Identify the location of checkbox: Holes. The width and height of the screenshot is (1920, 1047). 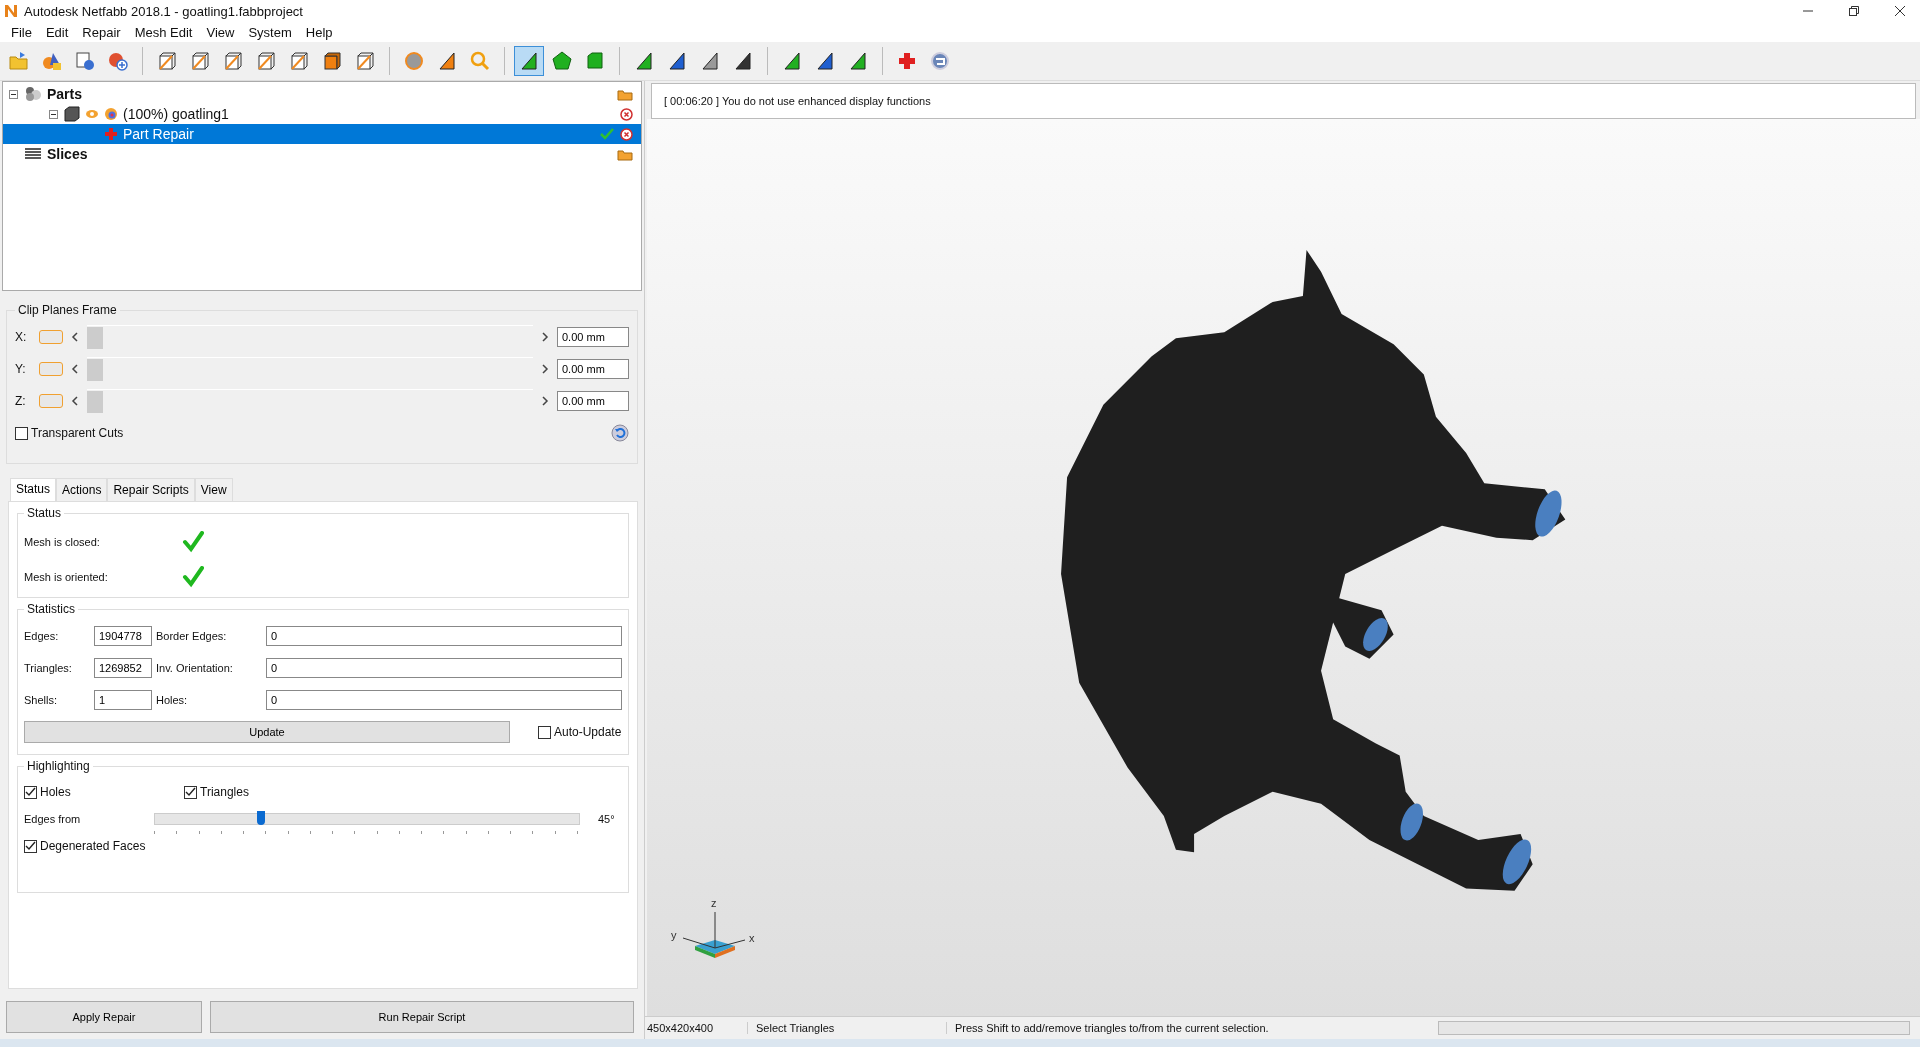
(104, 792).